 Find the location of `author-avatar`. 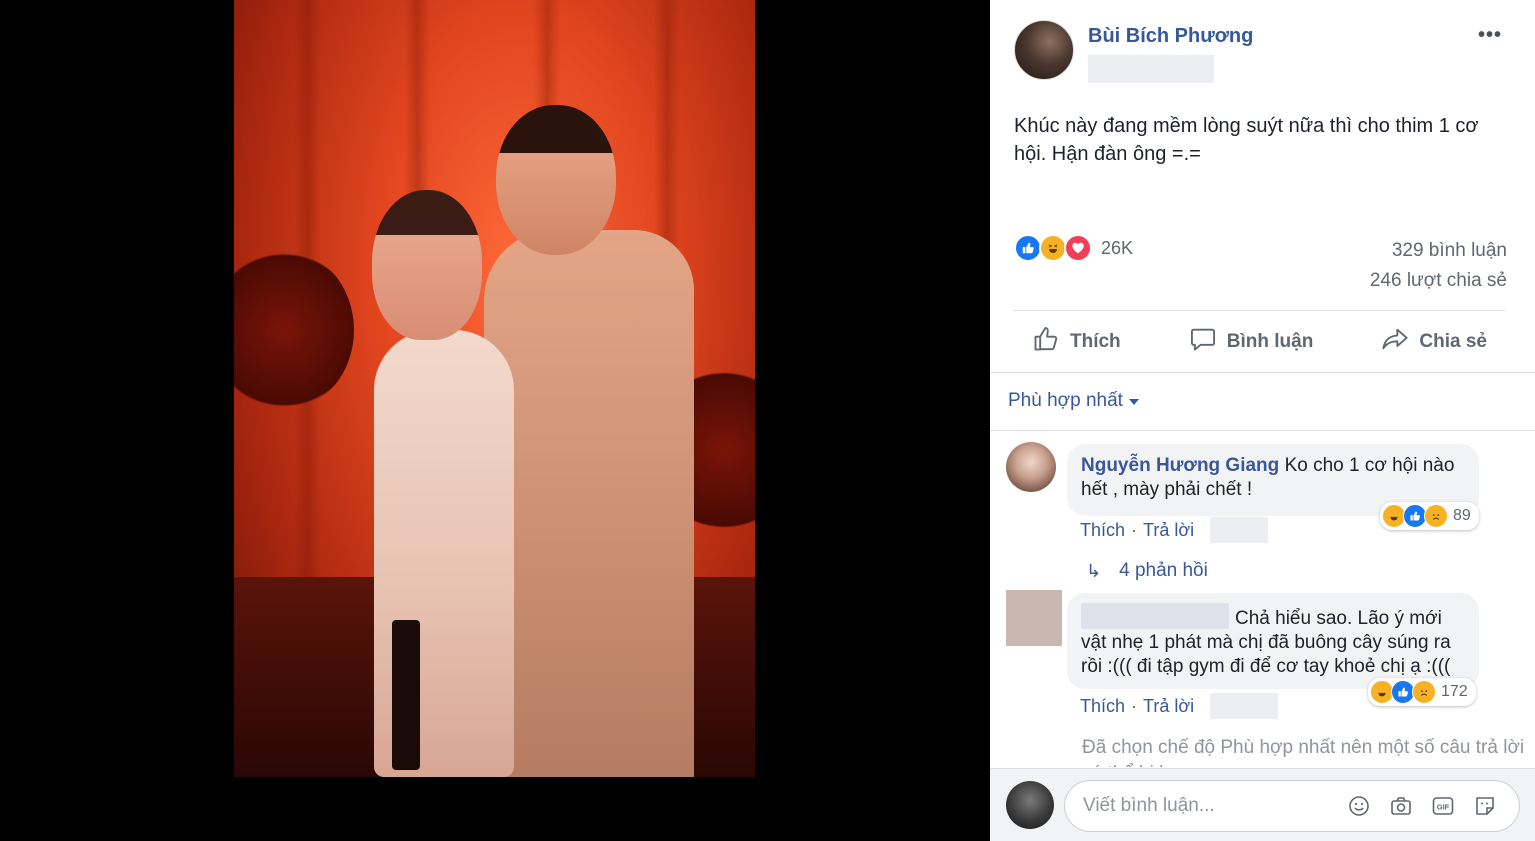

author-avatar is located at coordinates (1044, 50).